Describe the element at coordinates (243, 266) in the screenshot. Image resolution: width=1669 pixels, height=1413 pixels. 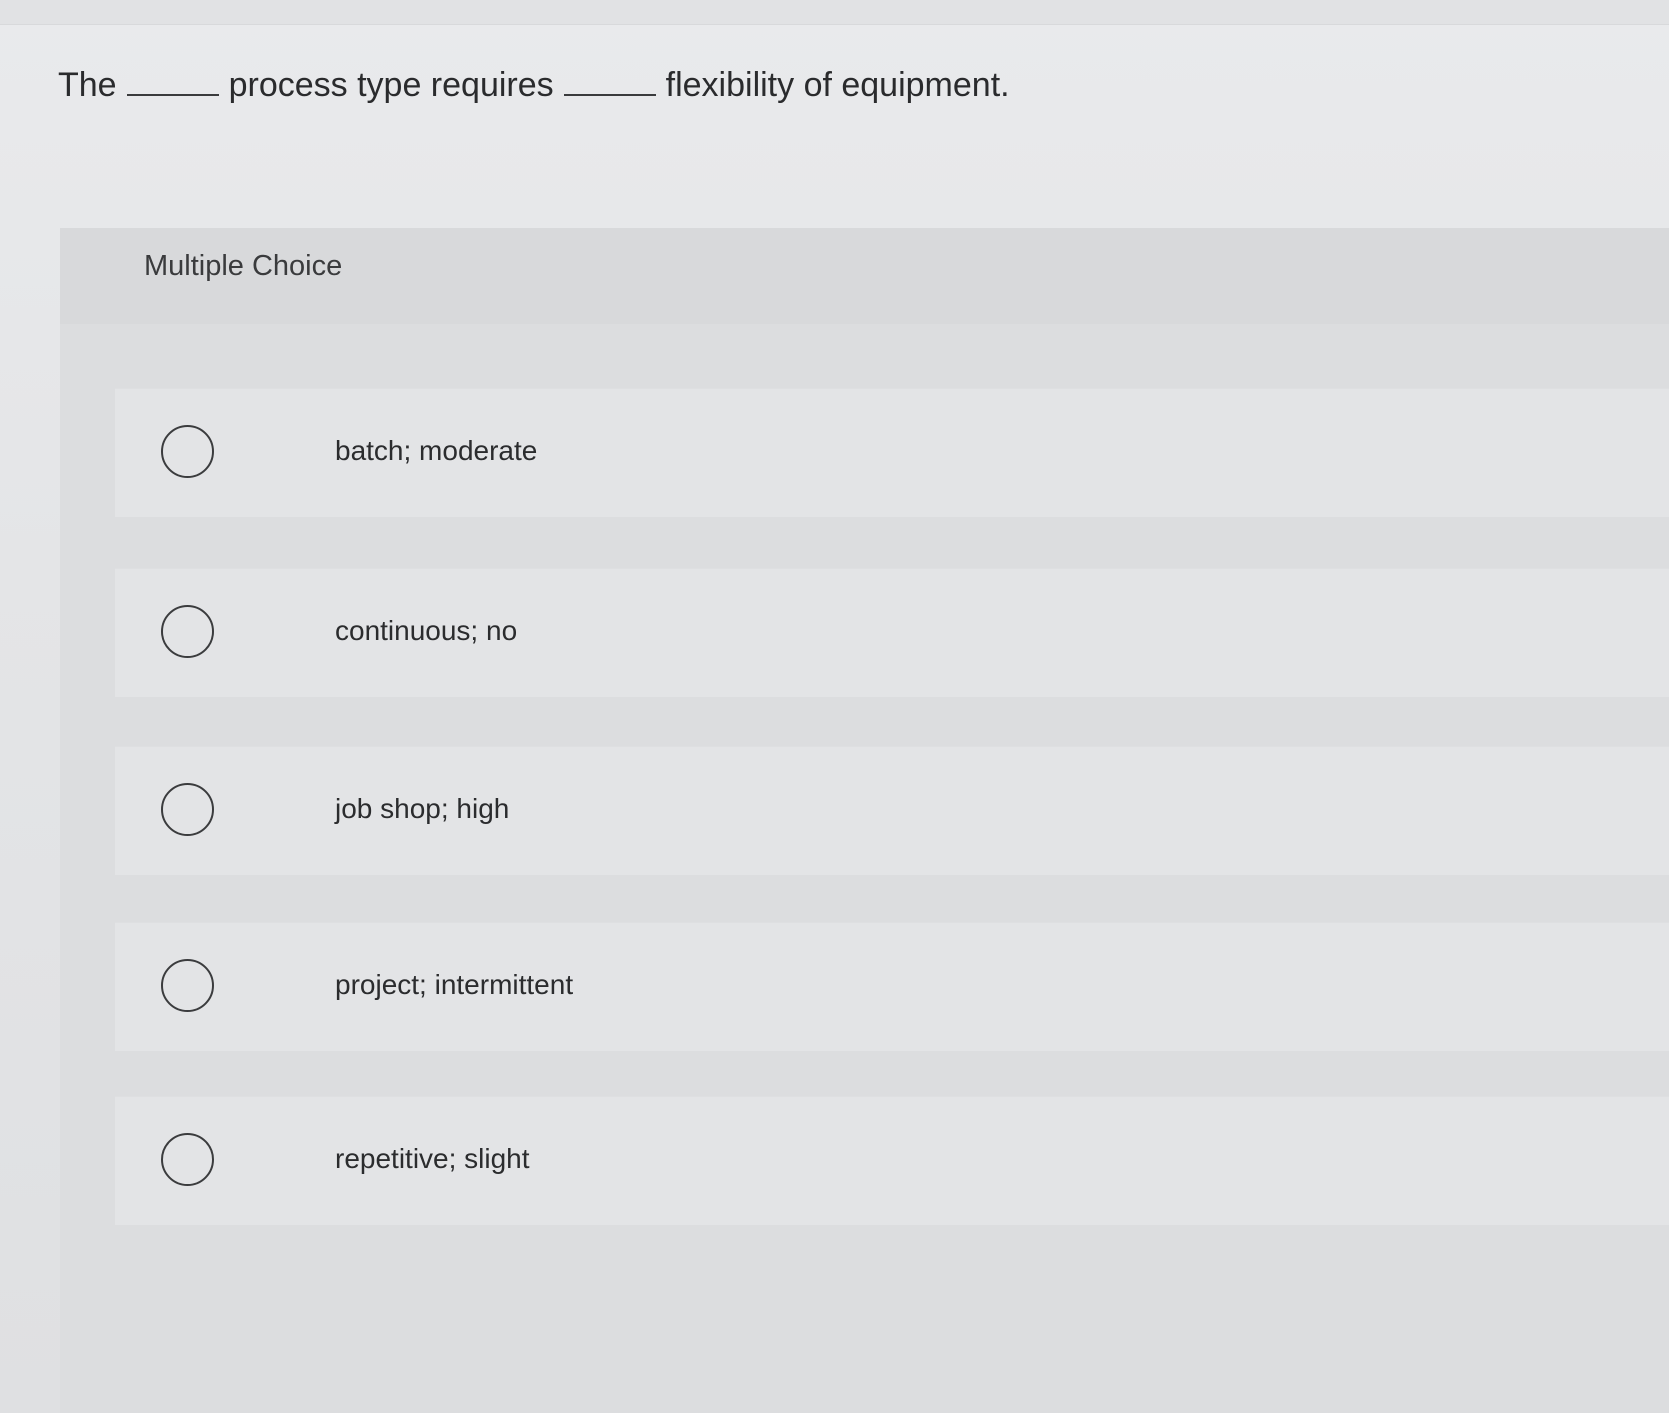
I see `section-label: Multiple Choice` at that location.